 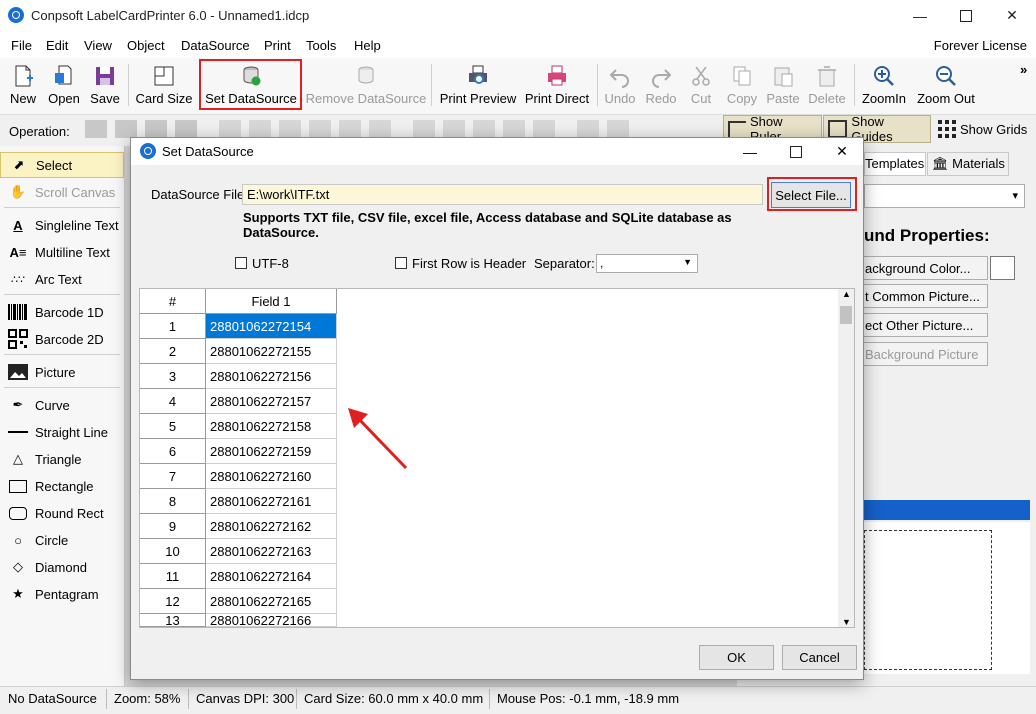 What do you see at coordinates (367, 45) in the screenshot?
I see `menu-help: Help` at bounding box center [367, 45].